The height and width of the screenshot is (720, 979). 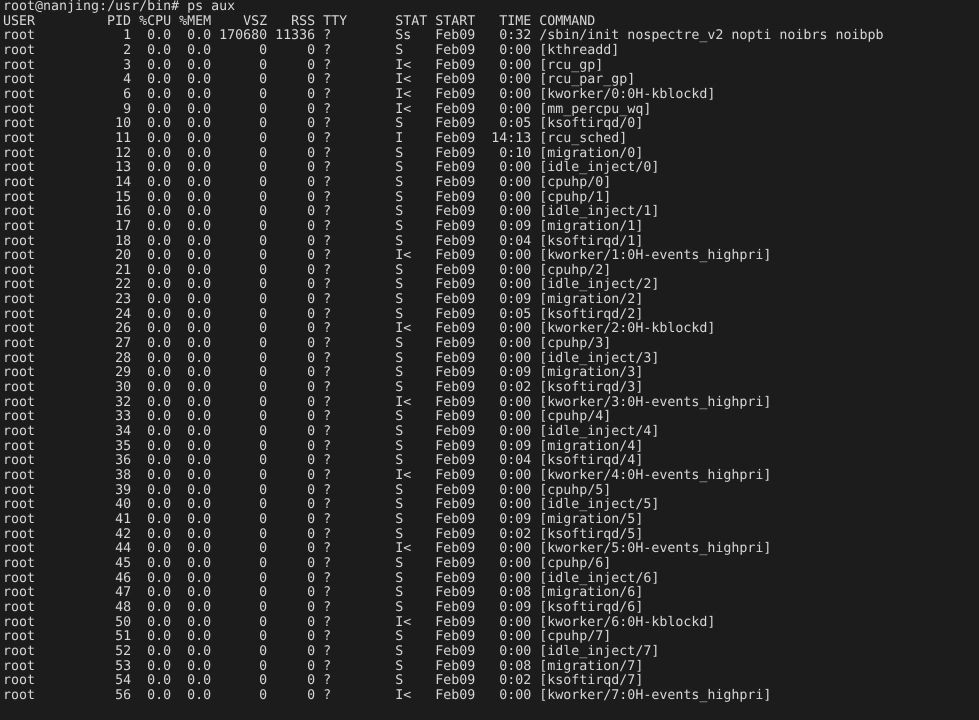 I want to click on table-cell-text: [migration/1], so click(x=591, y=227).